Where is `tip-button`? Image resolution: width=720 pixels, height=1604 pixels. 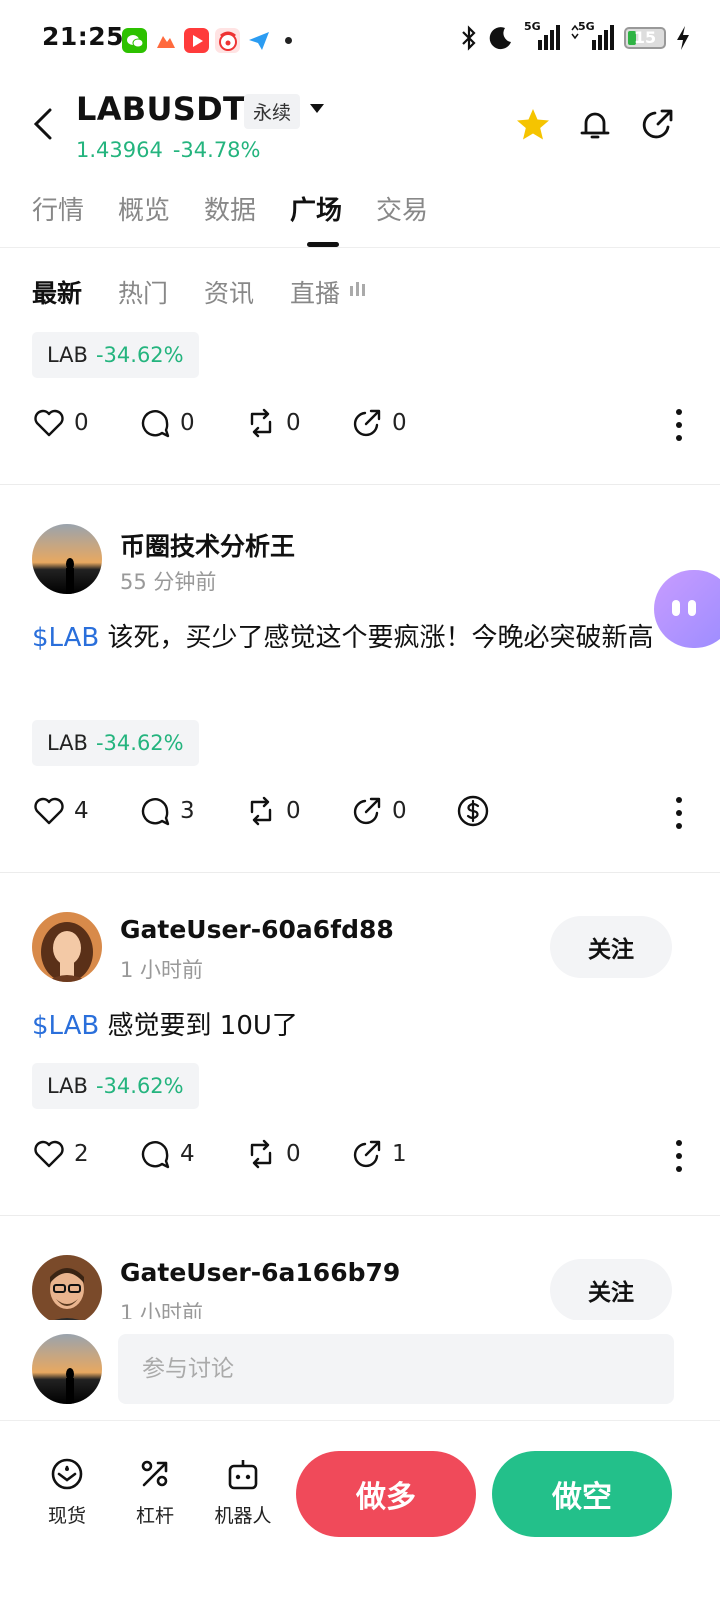
tip-button is located at coordinates (477, 811).